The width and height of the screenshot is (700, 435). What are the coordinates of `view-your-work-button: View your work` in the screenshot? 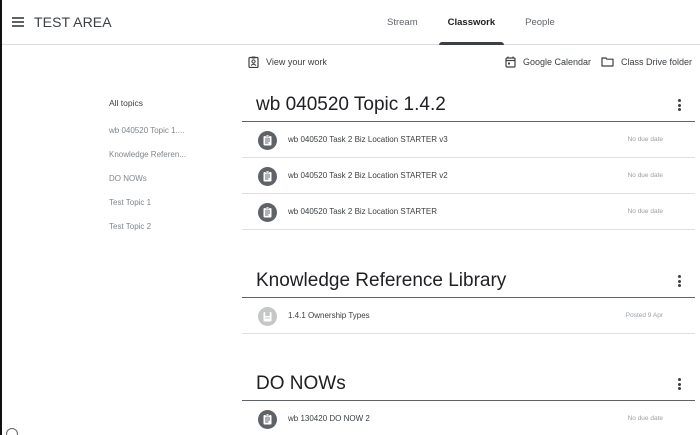 It's located at (287, 62).